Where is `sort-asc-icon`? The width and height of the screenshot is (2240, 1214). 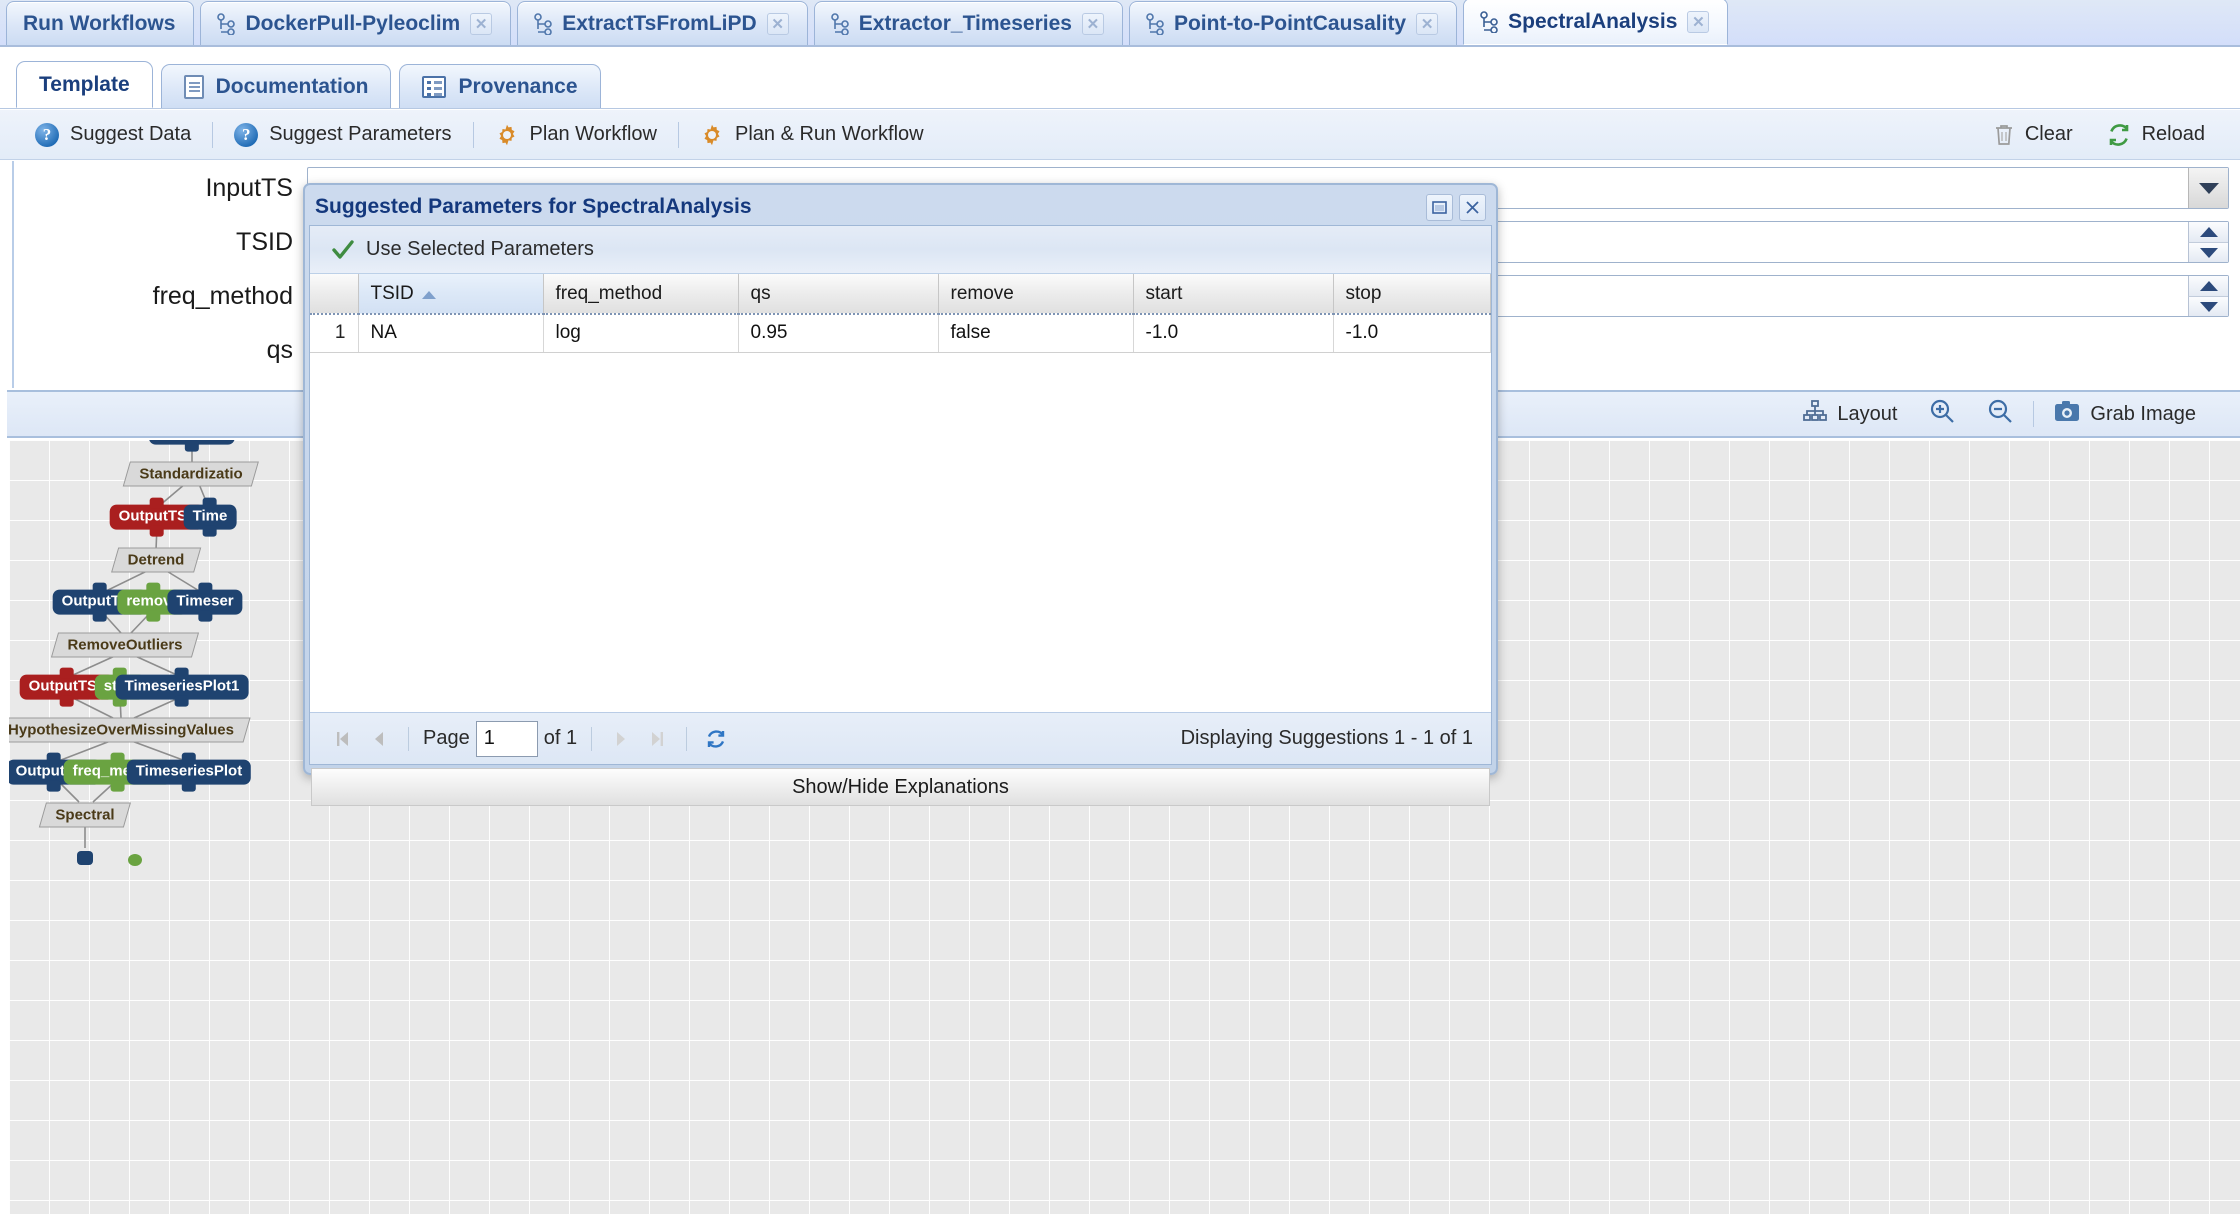 sort-asc-icon is located at coordinates (428, 294).